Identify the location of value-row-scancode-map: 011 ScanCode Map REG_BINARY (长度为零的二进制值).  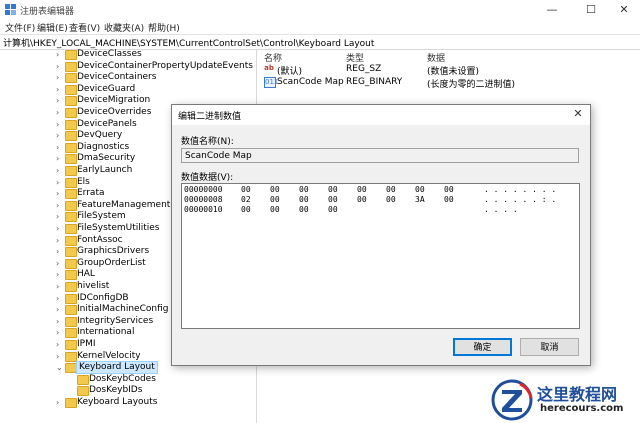
(448, 83).